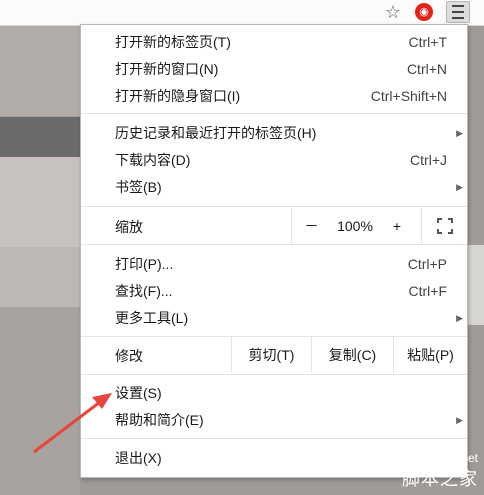 This screenshot has width=484, height=495. What do you see at coordinates (456, 458) in the screenshot?
I see `watermark-site: jb51.net` at bounding box center [456, 458].